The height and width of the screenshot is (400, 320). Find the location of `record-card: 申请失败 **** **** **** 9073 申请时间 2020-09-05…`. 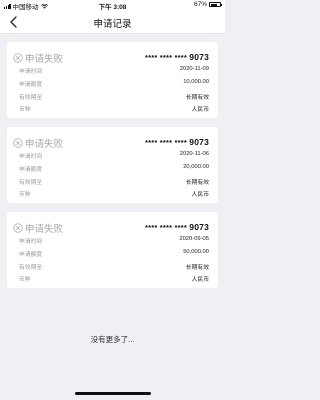

record-card: 申请失败 **** **** **** 9073 申请时间 2020-09-05… is located at coordinates (112, 250).